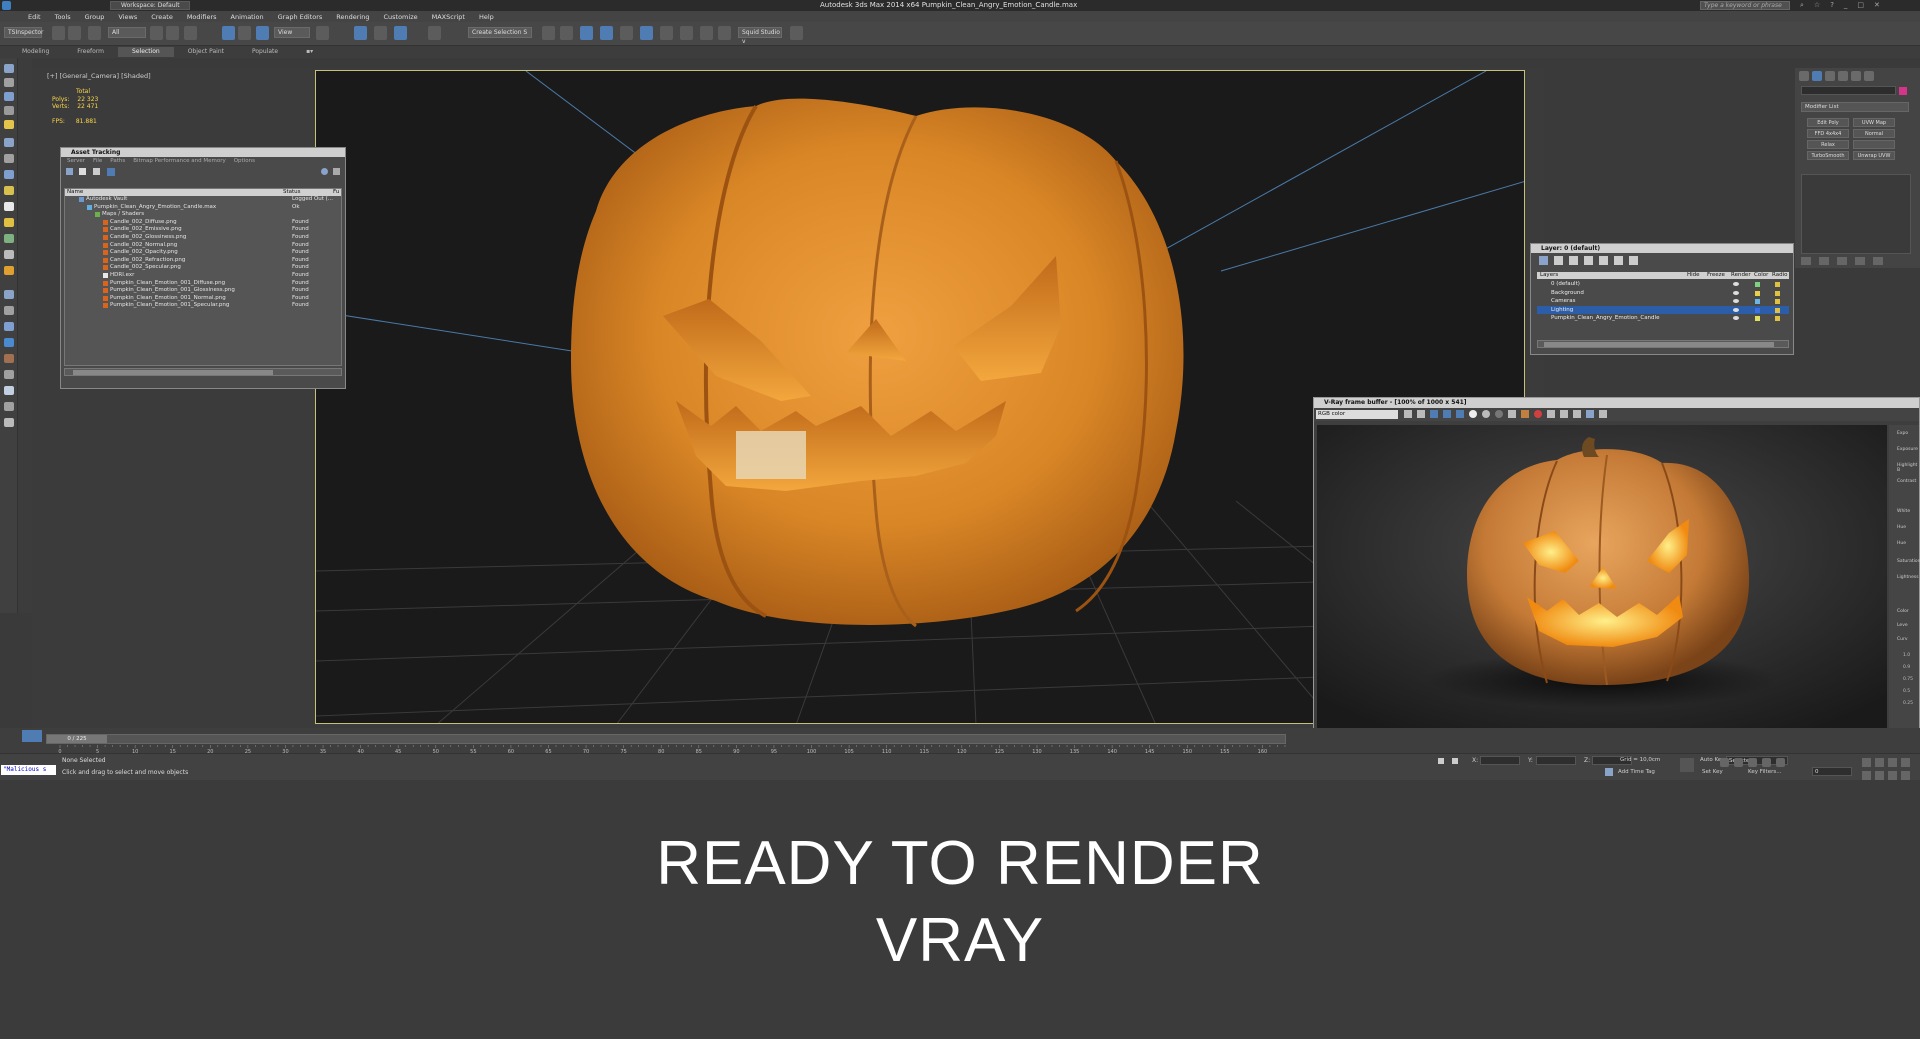  Describe the element at coordinates (1633, 260) in the screenshot. I see `freeze-all-icon` at that location.